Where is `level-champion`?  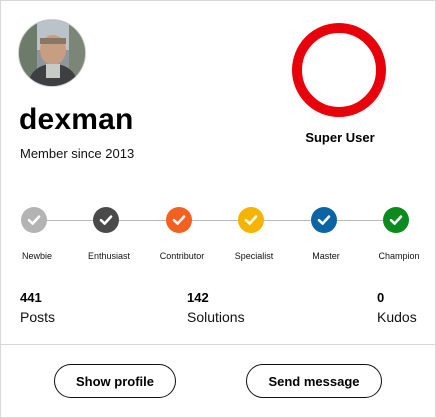
level-champion is located at coordinates (396, 220).